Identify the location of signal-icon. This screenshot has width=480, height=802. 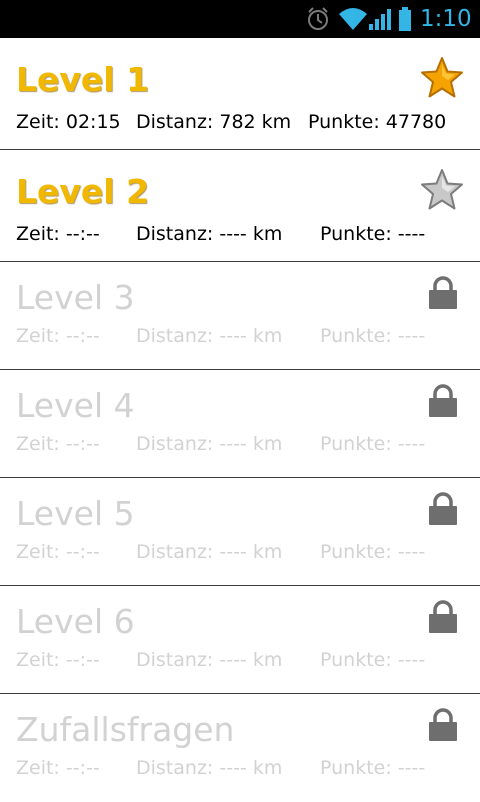
(380, 19).